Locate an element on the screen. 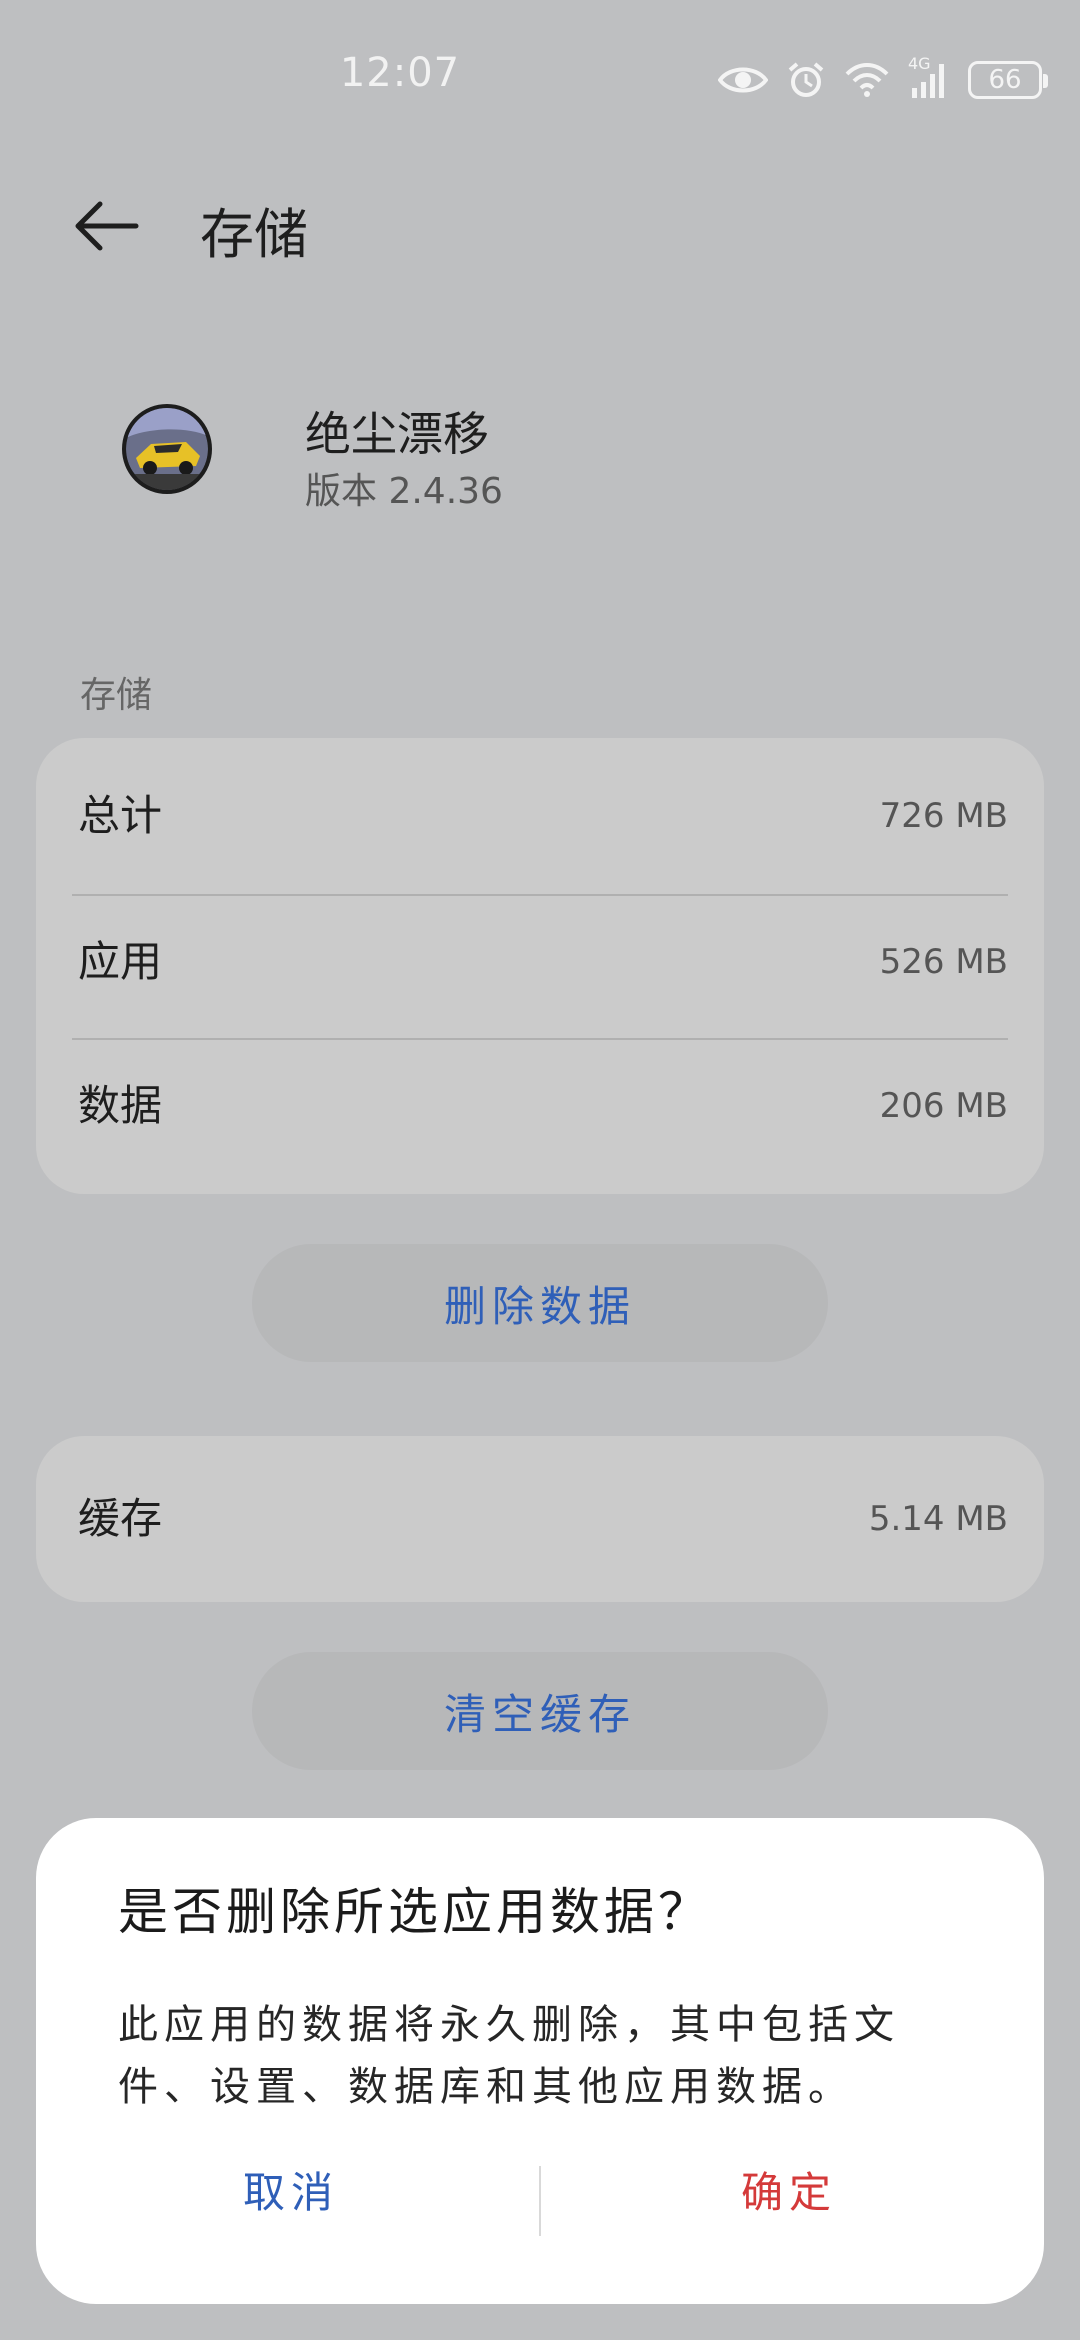 This screenshot has height=2340, width=1080. app-icon is located at coordinates (167, 449).